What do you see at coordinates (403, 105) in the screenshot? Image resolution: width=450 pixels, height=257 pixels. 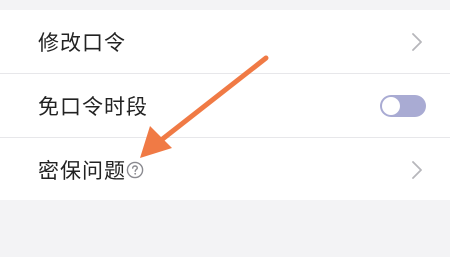 I see `password-free-period-toggle` at bounding box center [403, 105].